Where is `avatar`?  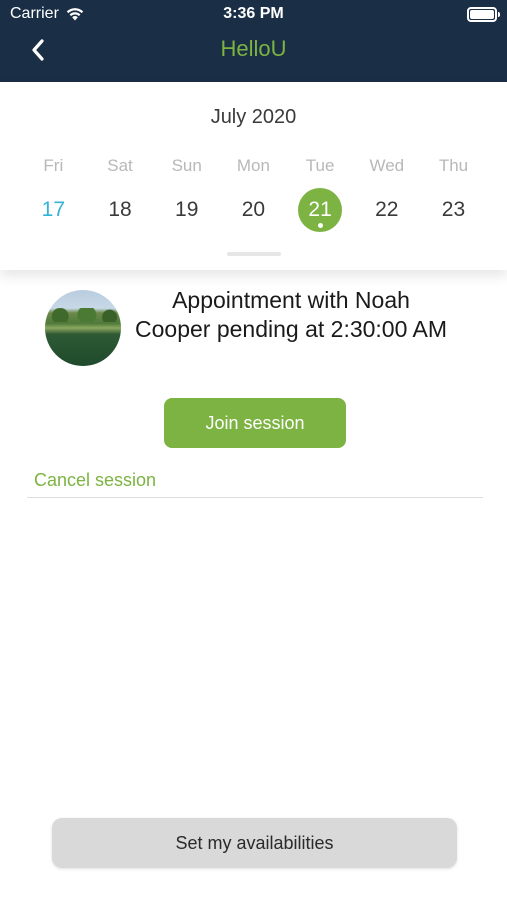
avatar is located at coordinates (83, 328).